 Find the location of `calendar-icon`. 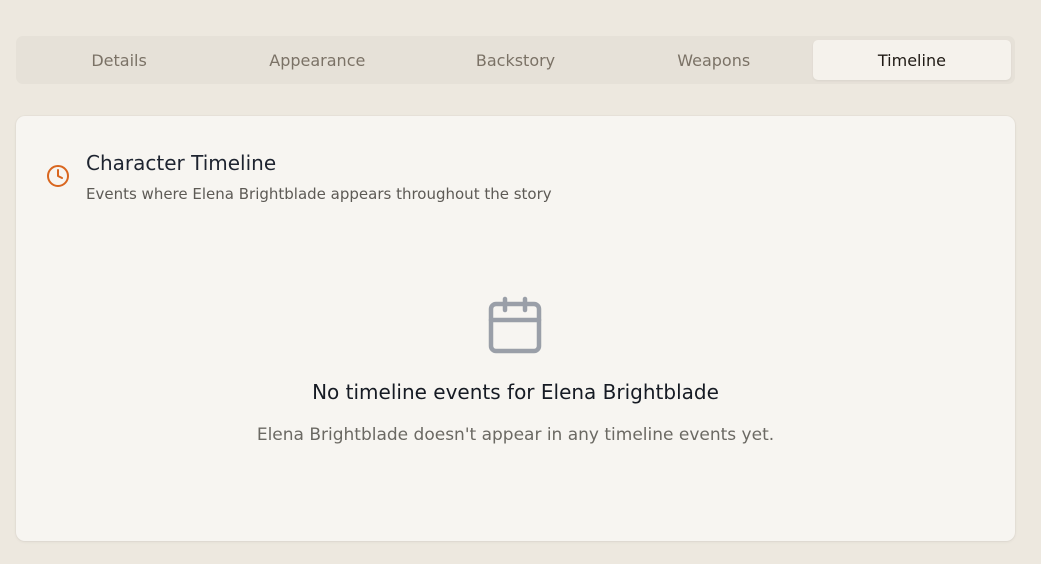

calendar-icon is located at coordinates (515, 325).